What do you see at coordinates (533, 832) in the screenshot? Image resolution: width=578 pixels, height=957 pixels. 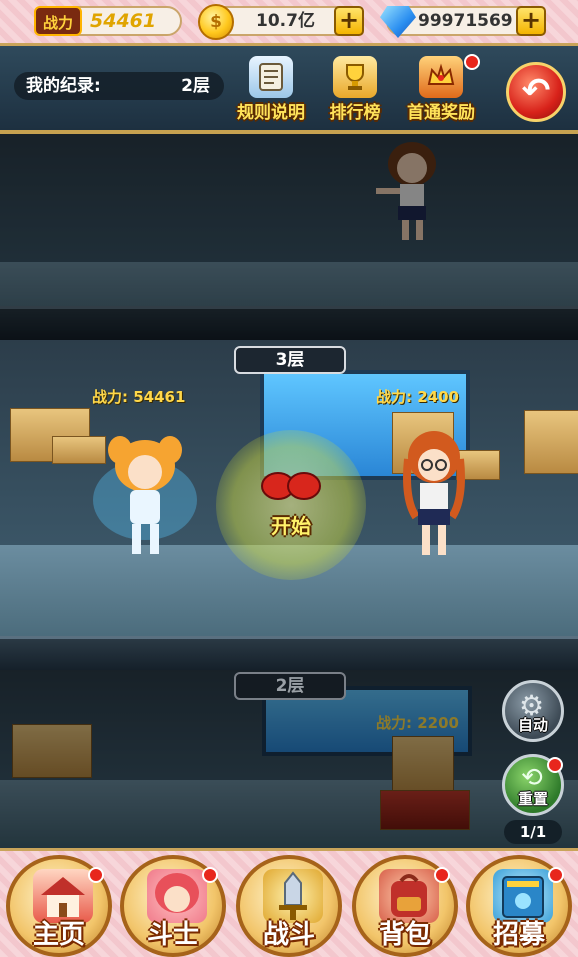 I see `reset-counter: 1/1` at bounding box center [533, 832].